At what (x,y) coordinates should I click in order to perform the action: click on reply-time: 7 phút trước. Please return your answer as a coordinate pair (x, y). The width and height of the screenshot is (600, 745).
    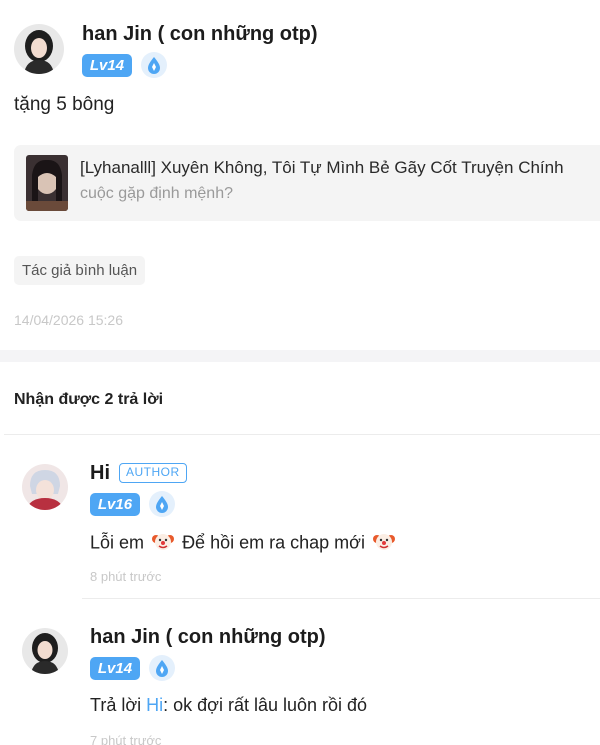
    Looking at the image, I should click on (126, 739).